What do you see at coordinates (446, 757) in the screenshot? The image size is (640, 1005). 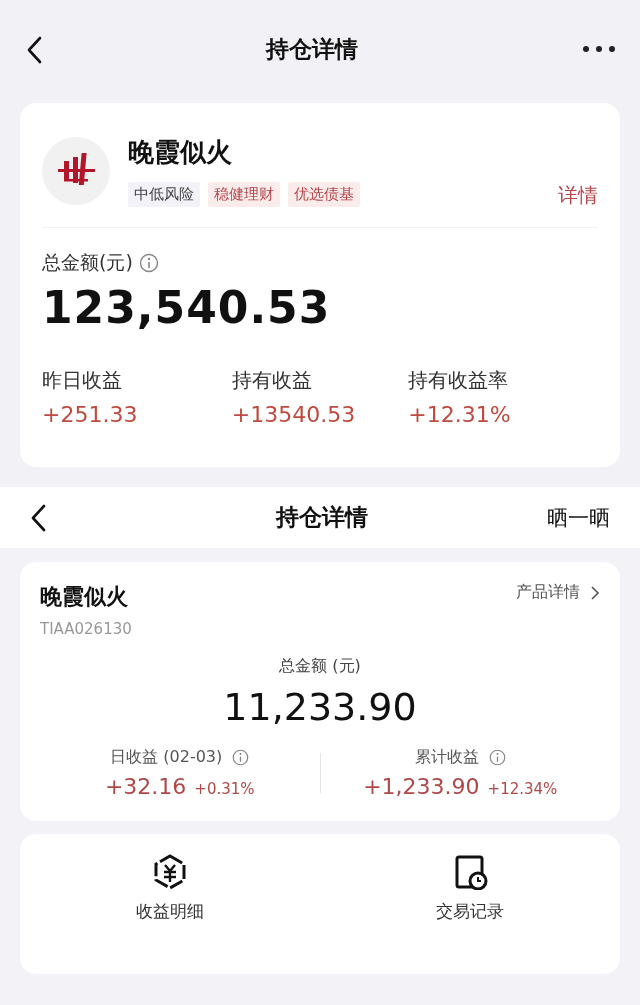 I see `stat-label: 累计收益` at bounding box center [446, 757].